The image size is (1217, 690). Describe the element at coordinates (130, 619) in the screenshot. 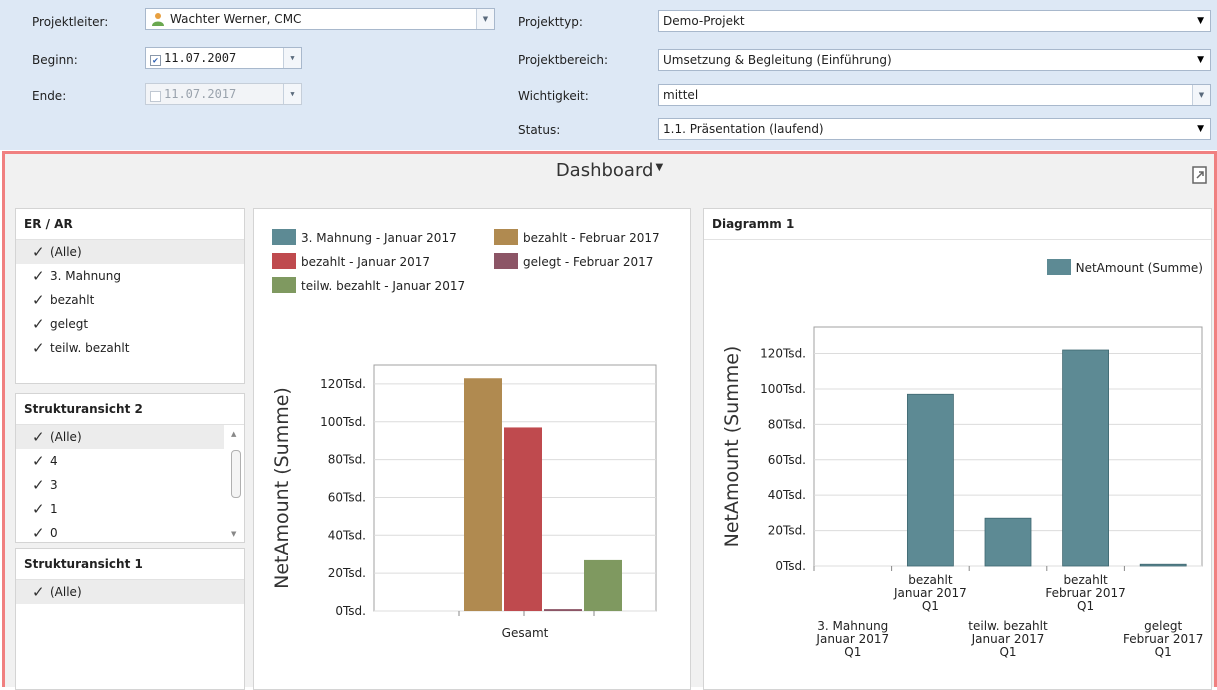

I see `filter-panel-strukturansicht-1: Strukturansicht 1 ✓ (Alle)` at that location.